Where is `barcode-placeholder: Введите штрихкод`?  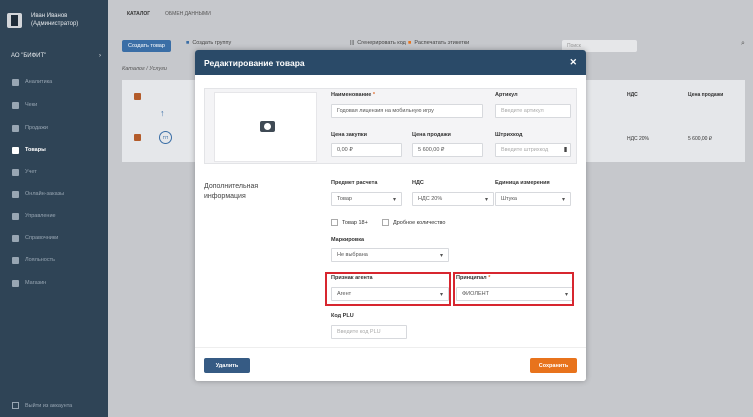
barcode-placeholder: Введите штрихкод is located at coordinates (525, 150).